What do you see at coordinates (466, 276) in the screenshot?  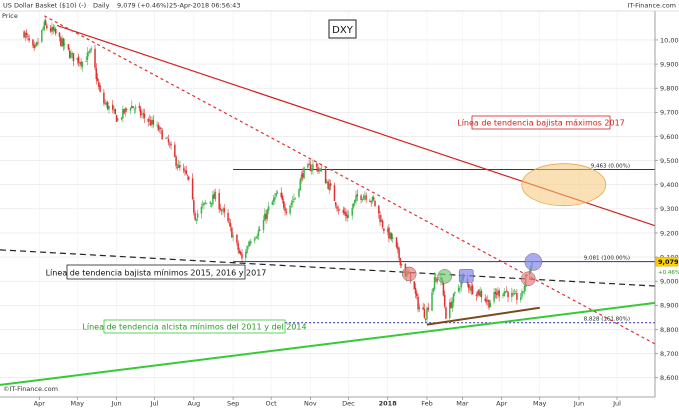 I see `touch-marker` at bounding box center [466, 276].